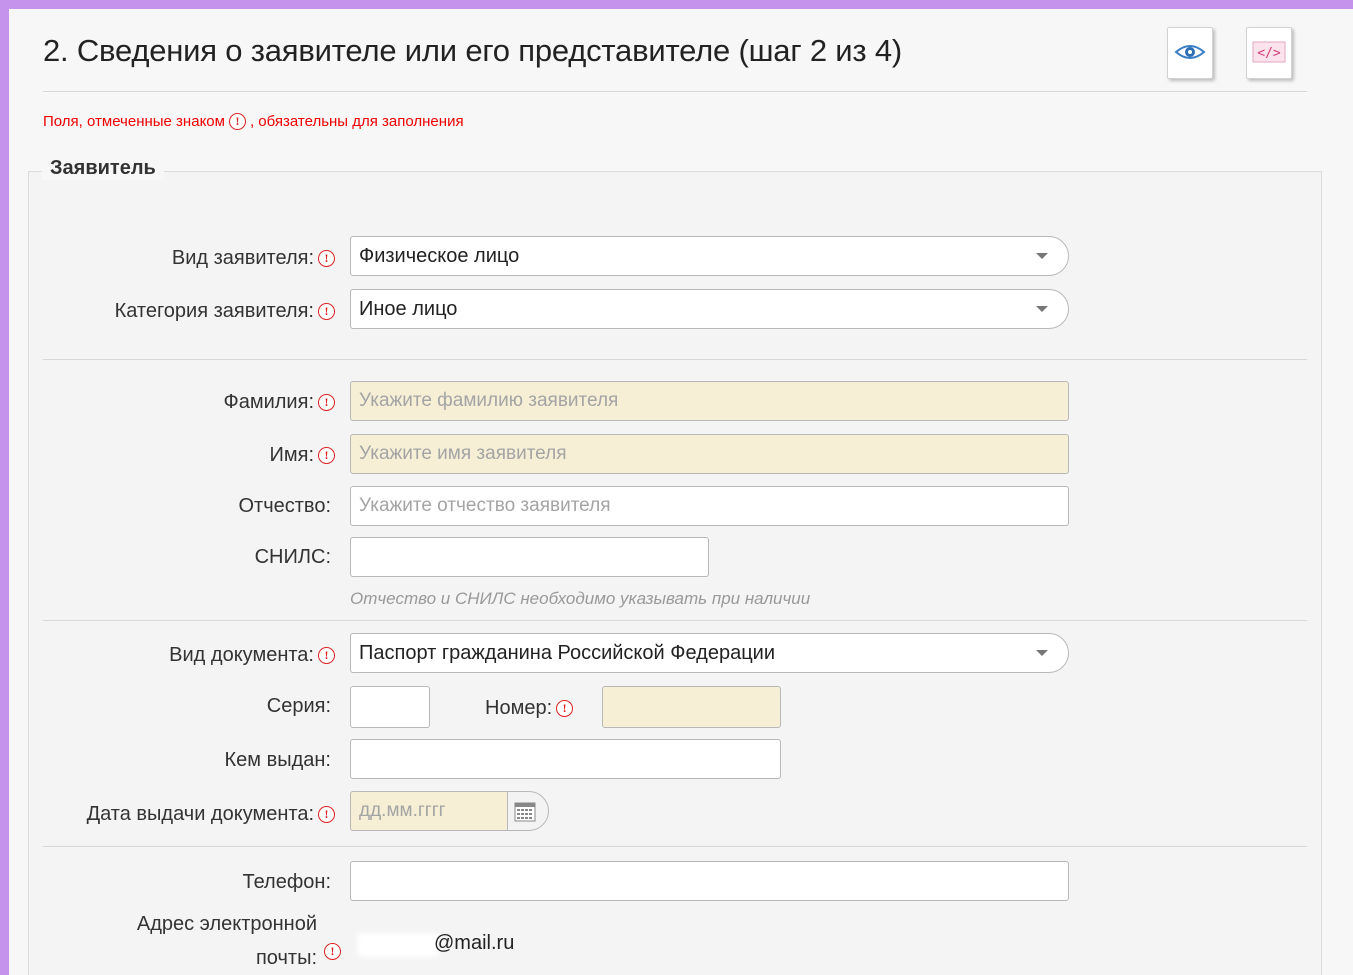 Image resolution: width=1353 pixels, height=975 pixels. What do you see at coordinates (485, 505) in the screenshot?
I see `patronymic-placeholder: Укажите отчество заявителя` at bounding box center [485, 505].